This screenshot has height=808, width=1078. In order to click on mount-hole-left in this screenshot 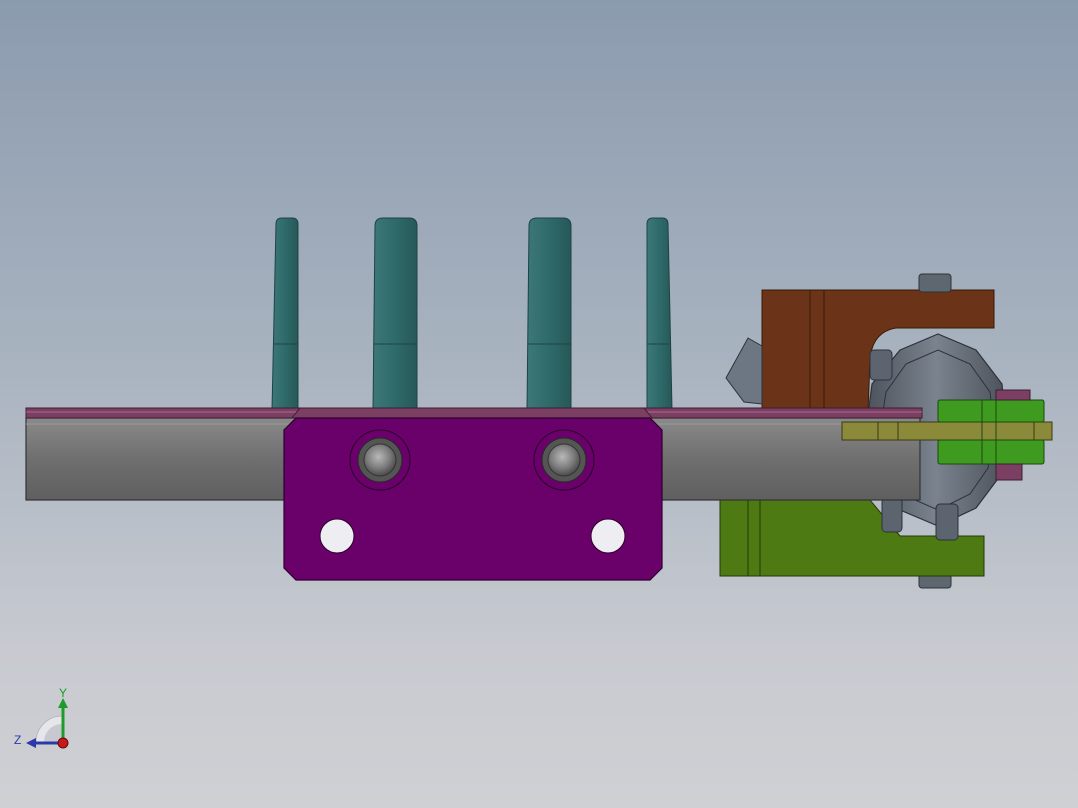, I will do `click(337, 536)`.